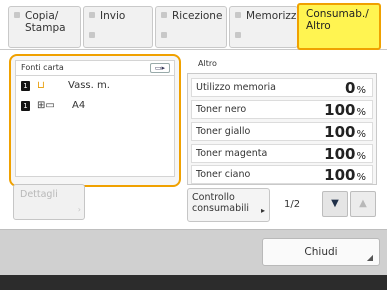 This screenshot has height=290, width=387. I want to click on paper-source-title: Fonti carta, so click(42, 67).